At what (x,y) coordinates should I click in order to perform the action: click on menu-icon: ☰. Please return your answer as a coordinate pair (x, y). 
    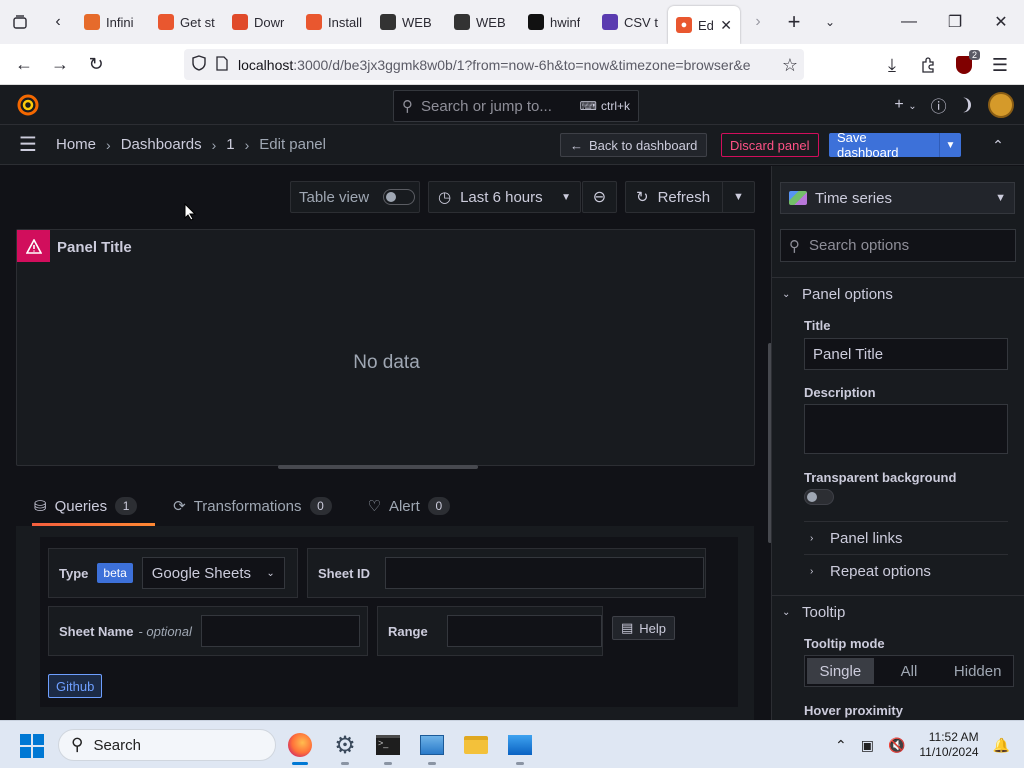
    Looking at the image, I should click on (28, 145).